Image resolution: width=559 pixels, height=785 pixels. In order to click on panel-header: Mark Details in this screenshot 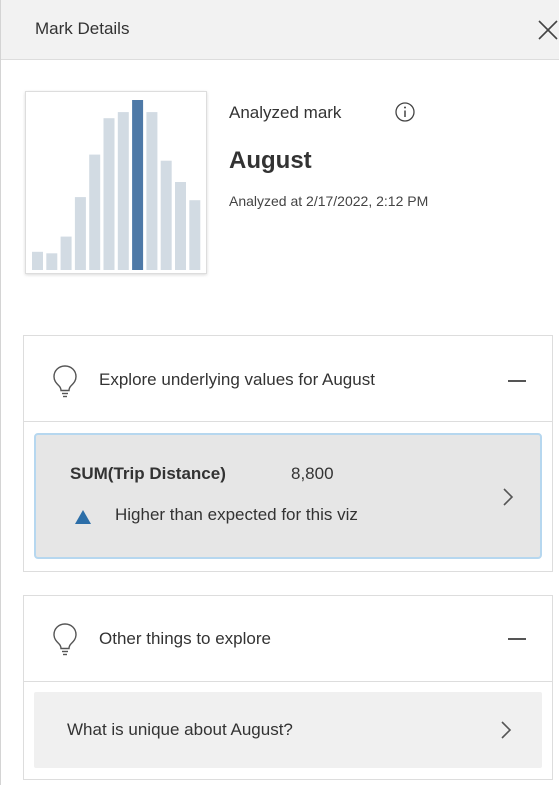, I will do `click(280, 30)`.